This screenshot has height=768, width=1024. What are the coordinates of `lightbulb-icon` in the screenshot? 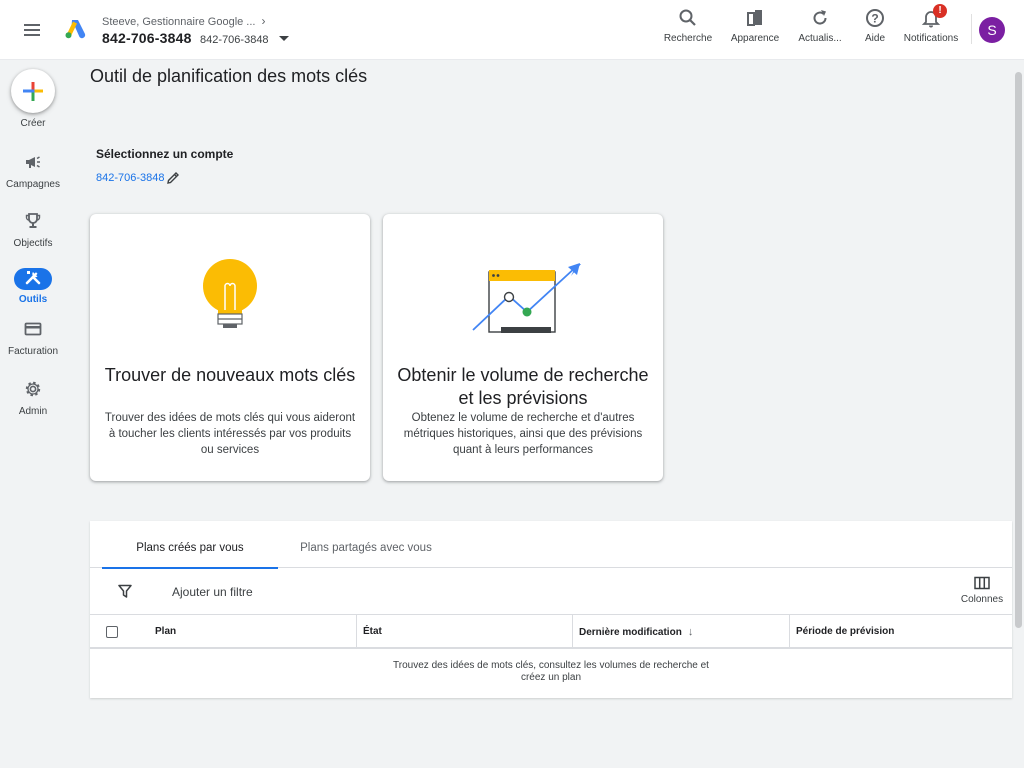 It's located at (230, 293).